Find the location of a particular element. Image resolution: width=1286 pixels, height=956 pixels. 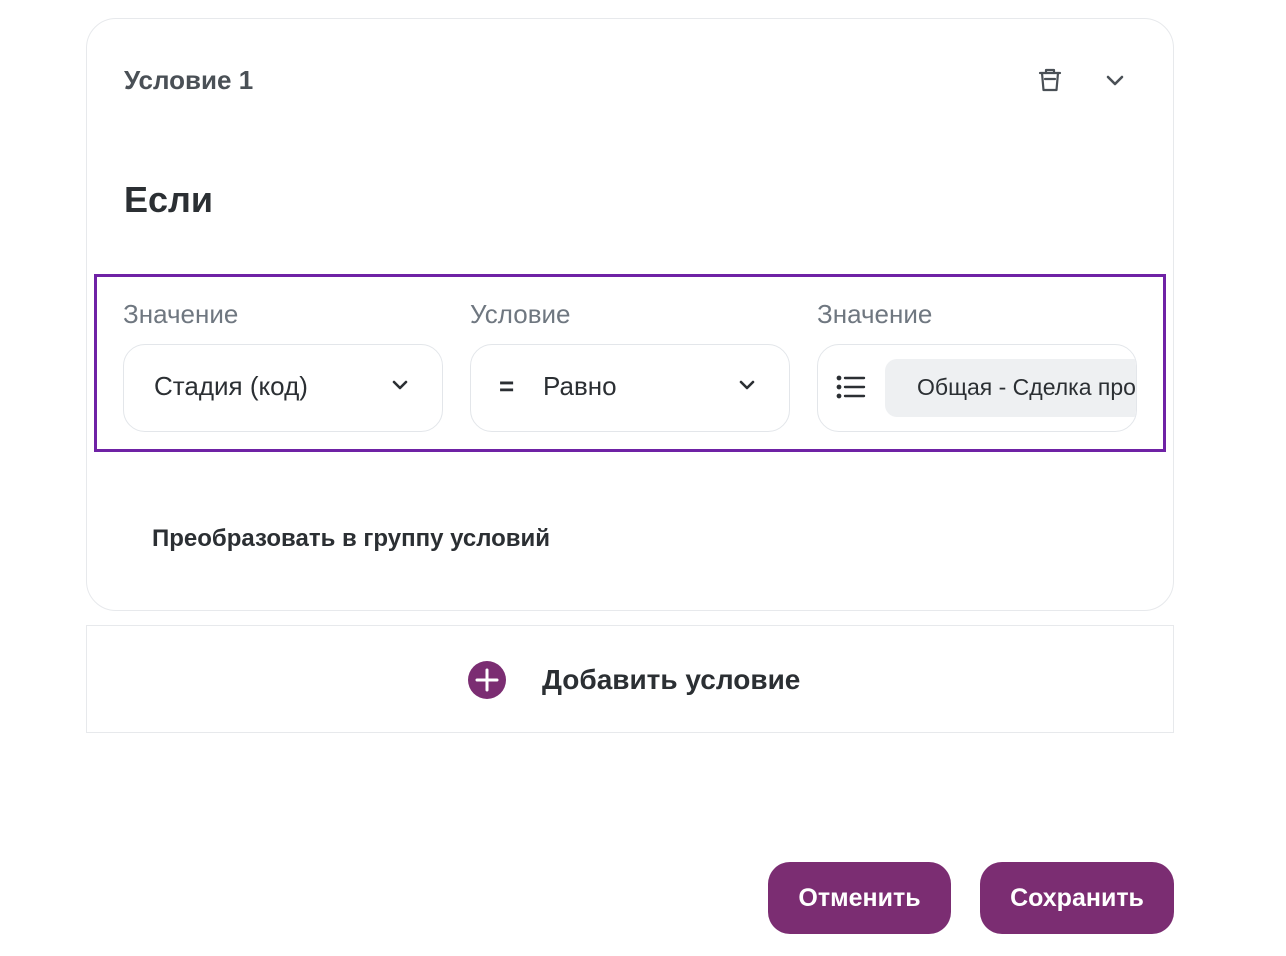

convert-to-group-link: Преобразовать в группу условий is located at coordinates (351, 539).